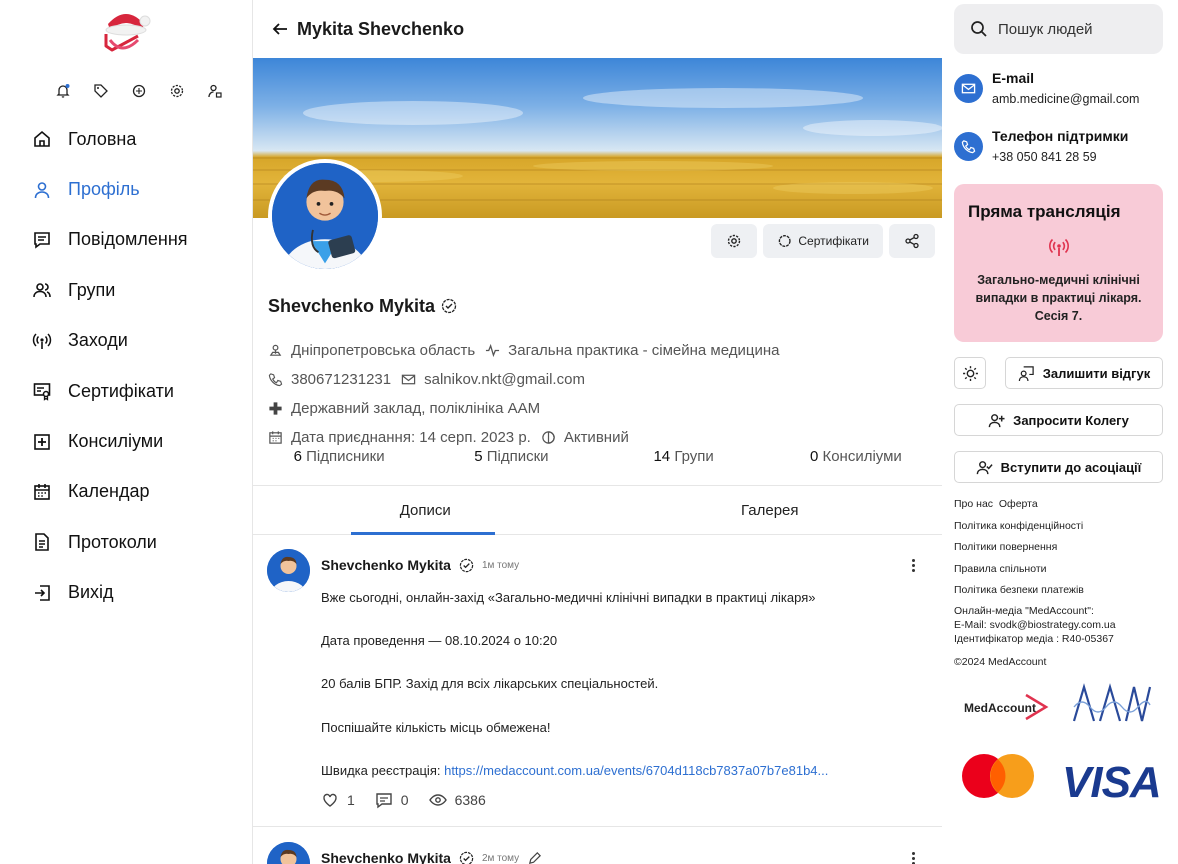  What do you see at coordinates (770, 510) in the screenshot?
I see `tab-gallery: Галерея` at bounding box center [770, 510].